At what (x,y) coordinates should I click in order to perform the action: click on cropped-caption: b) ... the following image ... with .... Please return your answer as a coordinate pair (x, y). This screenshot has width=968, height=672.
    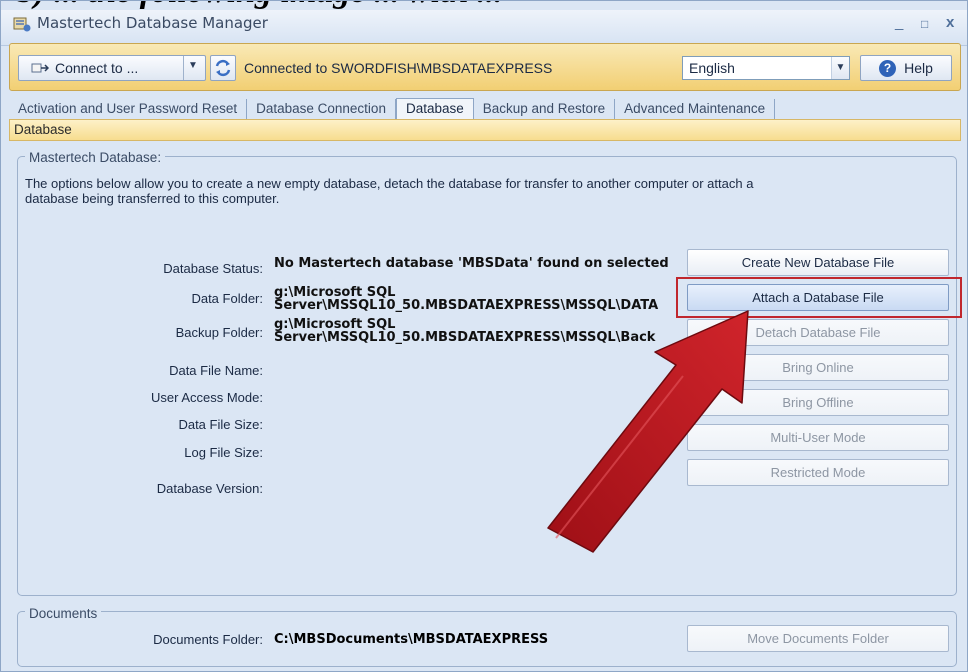
    Looking at the image, I should click on (484, 5).